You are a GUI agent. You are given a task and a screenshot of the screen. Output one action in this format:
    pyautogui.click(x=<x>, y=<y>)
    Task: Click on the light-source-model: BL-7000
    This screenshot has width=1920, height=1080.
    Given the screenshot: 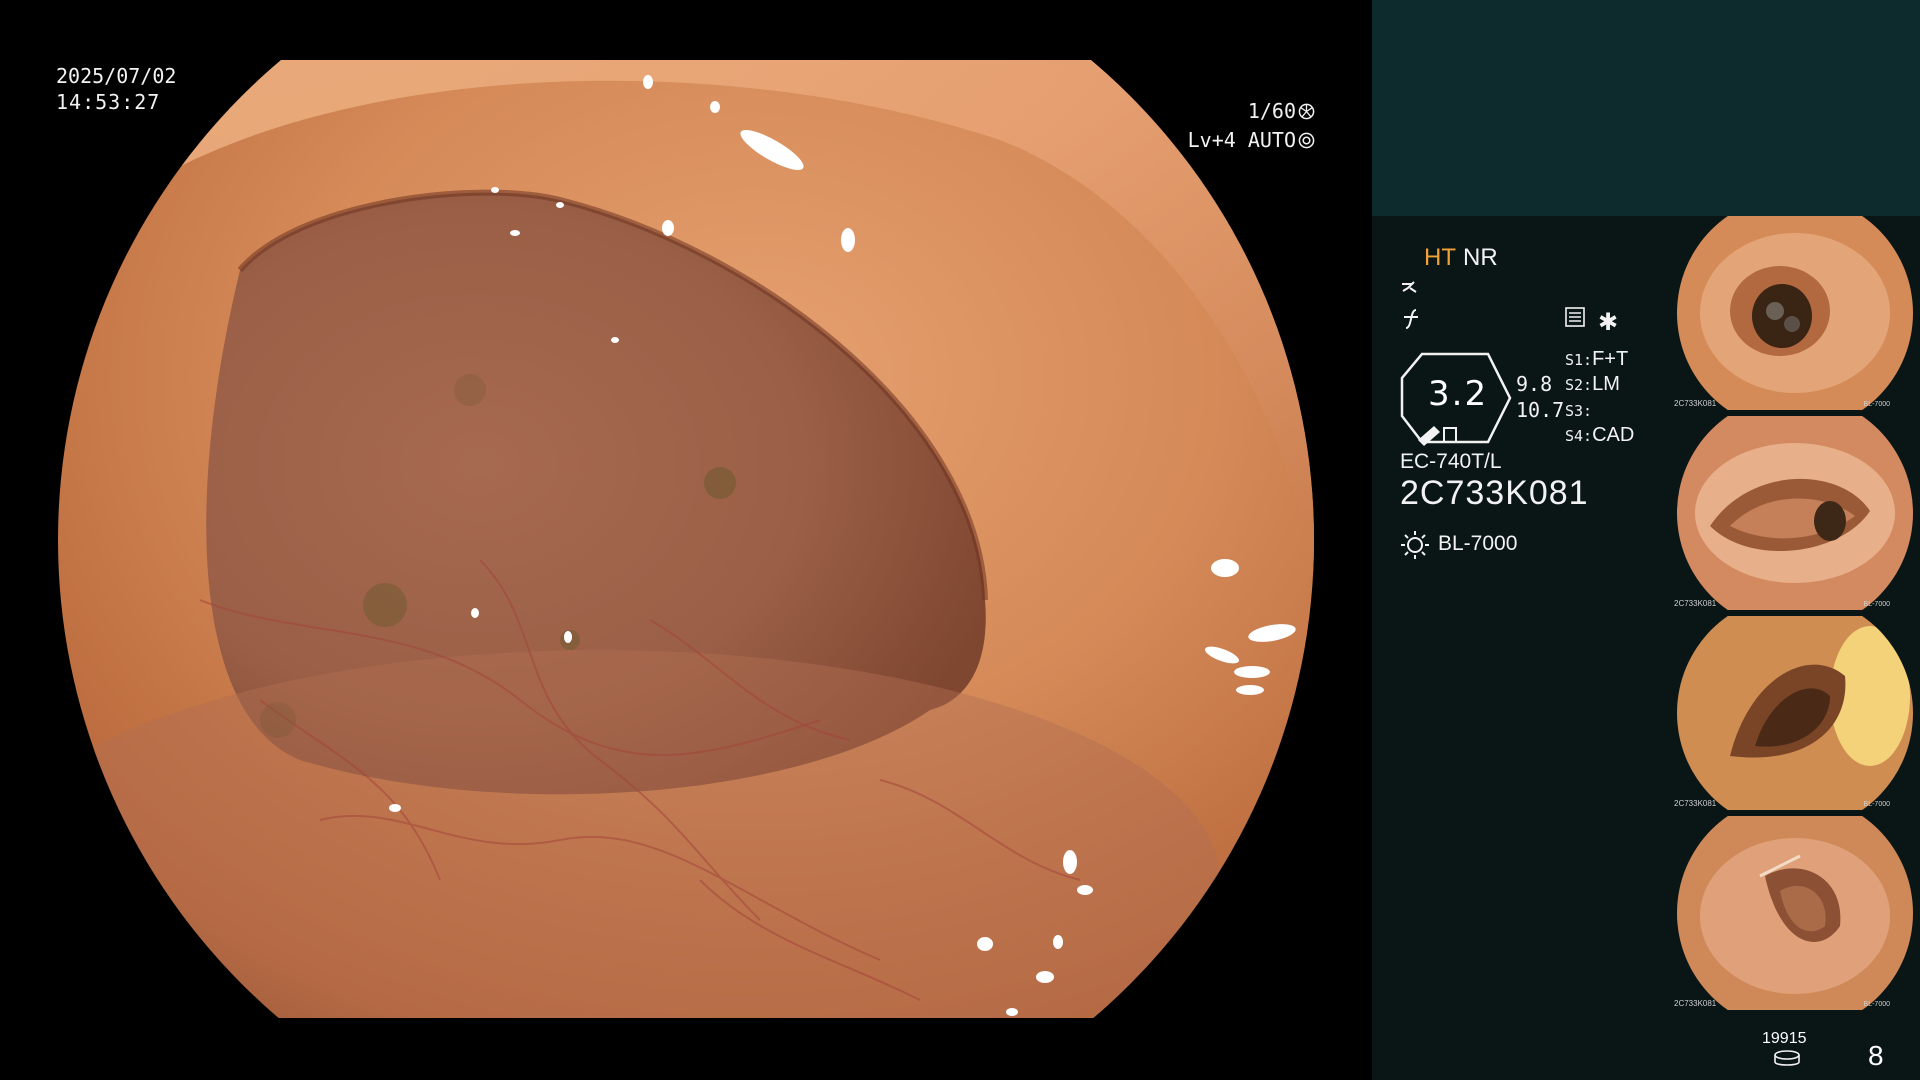 What is the action you would take?
    pyautogui.click(x=1478, y=543)
    